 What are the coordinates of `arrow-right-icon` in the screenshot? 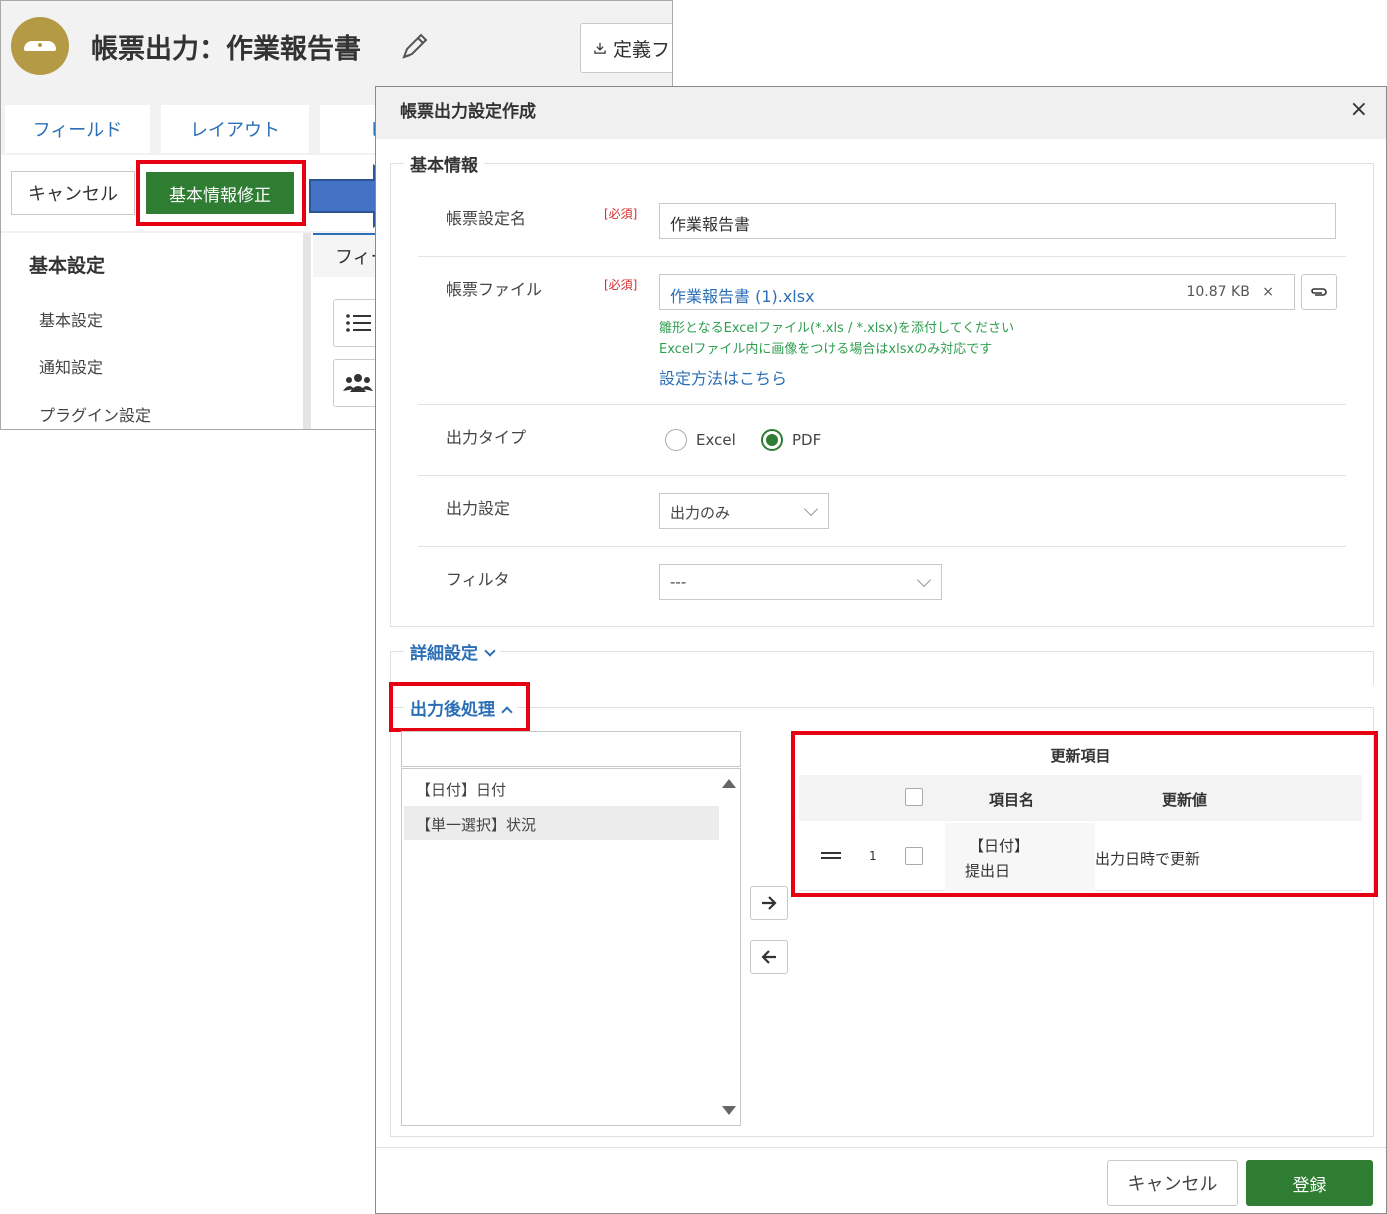 It's located at (769, 903).